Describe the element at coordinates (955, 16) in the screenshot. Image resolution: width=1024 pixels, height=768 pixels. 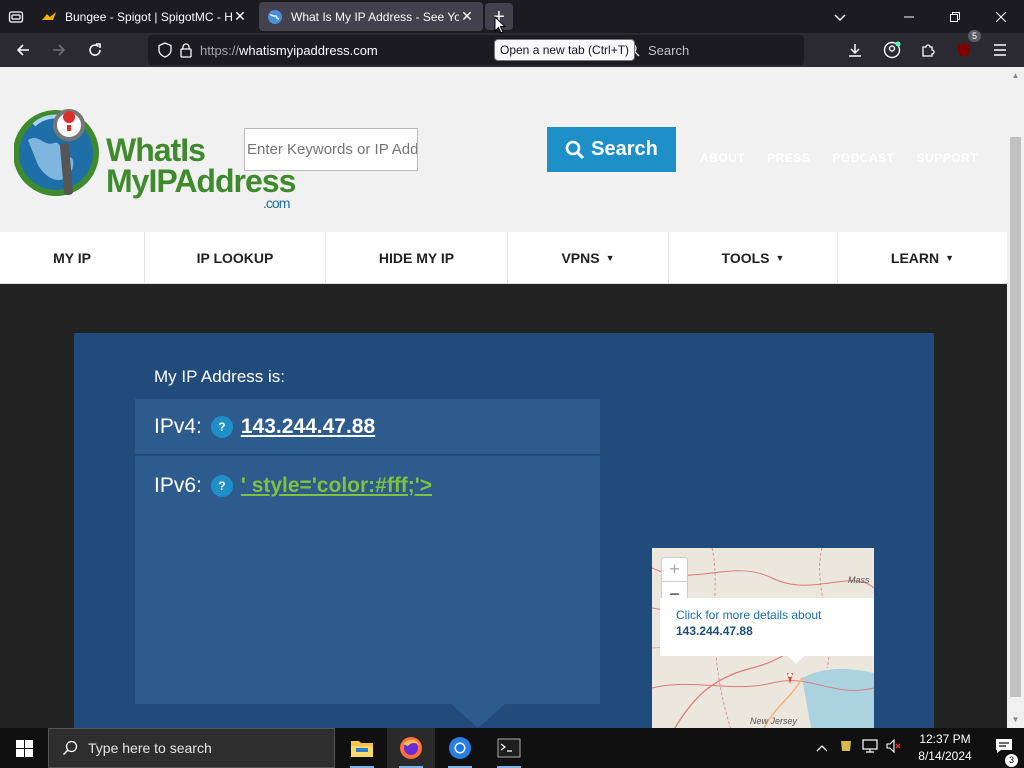
I see `restore-button` at that location.